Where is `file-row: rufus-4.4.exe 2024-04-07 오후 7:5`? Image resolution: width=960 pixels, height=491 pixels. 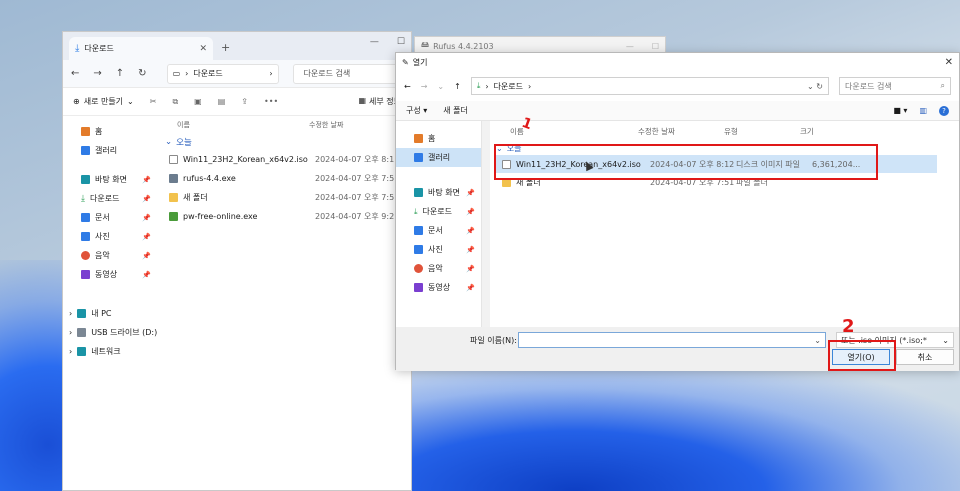
file-row: rufus-4.4.exe 2024-04-07 오후 7:5 is located at coordinates (285, 178).